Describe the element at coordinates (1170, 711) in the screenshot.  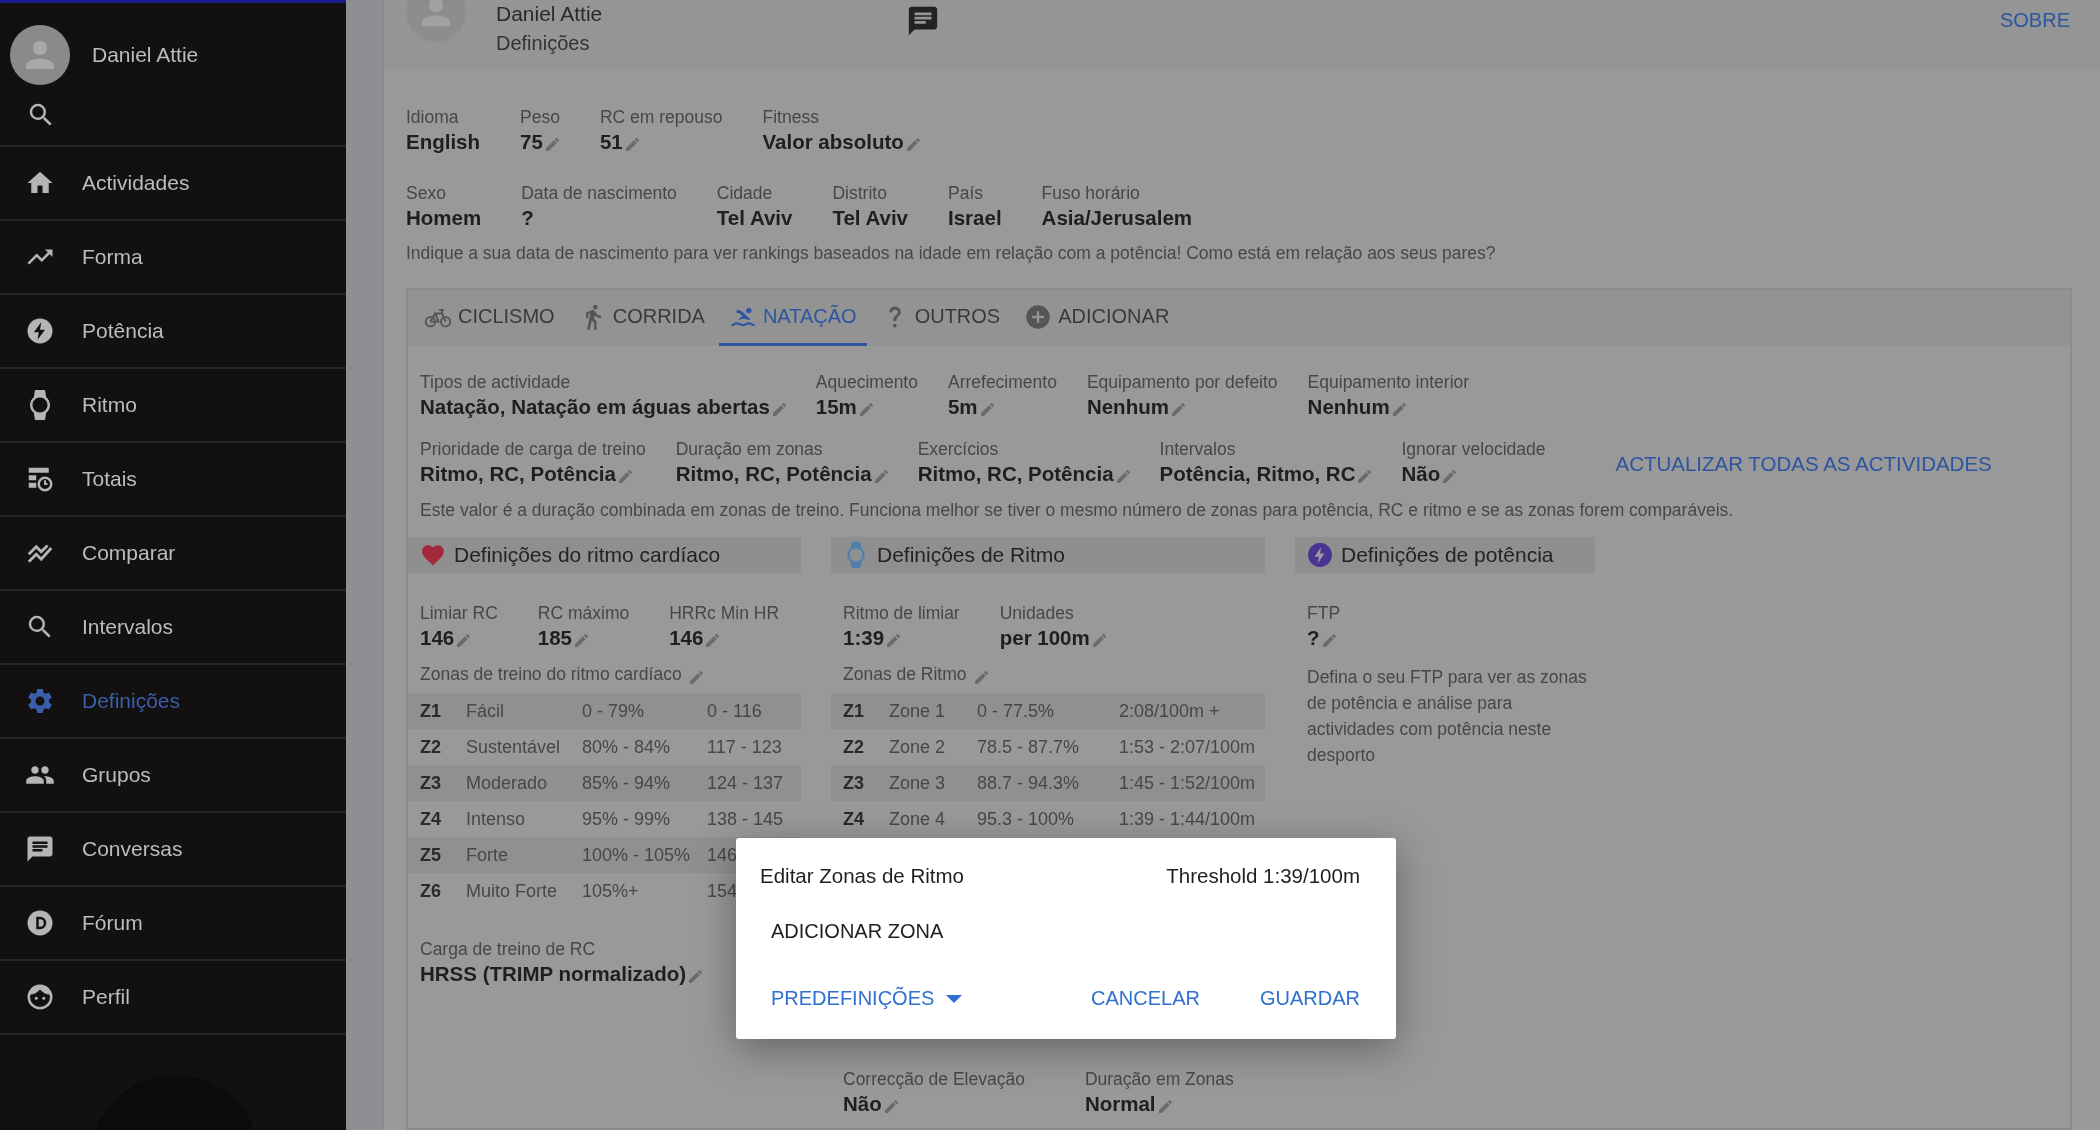
I see `table-cell-text: 2:08/100m +` at that location.